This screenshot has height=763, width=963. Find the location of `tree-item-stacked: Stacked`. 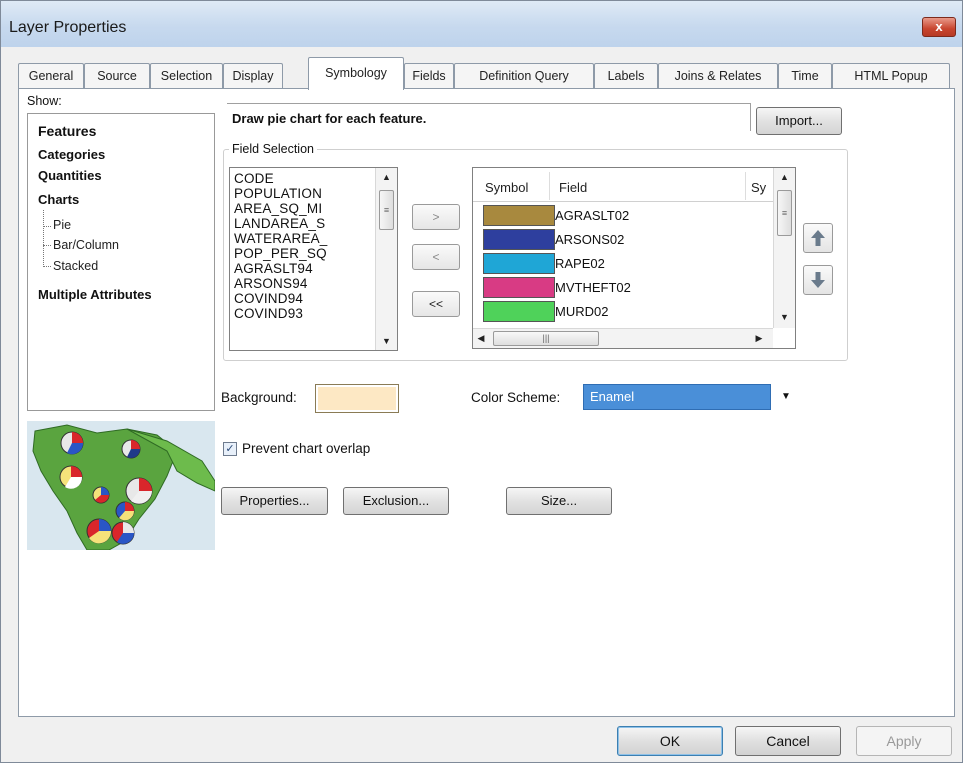

tree-item-stacked: Stacked is located at coordinates (75, 266).